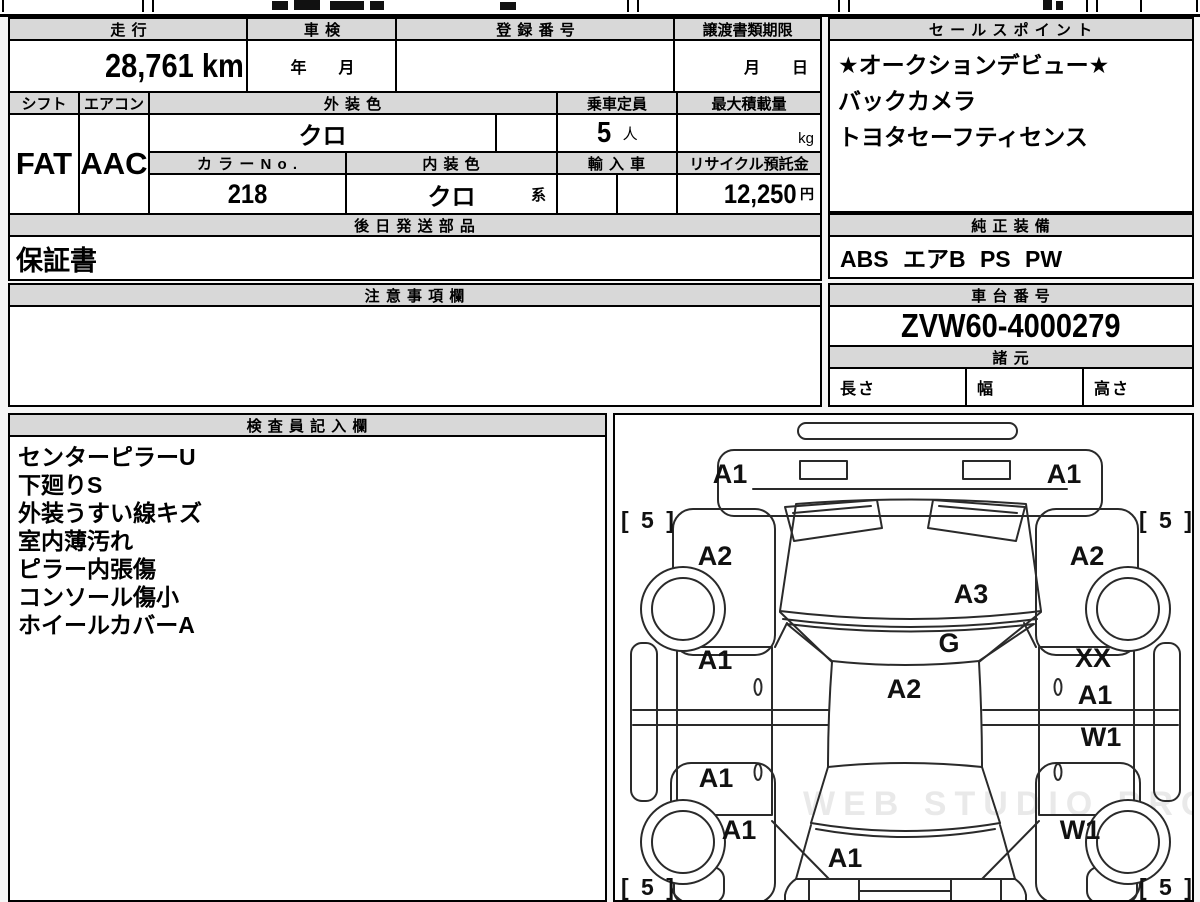 This screenshot has width=1200, height=902. I want to click on front-strip, so click(907, 431).